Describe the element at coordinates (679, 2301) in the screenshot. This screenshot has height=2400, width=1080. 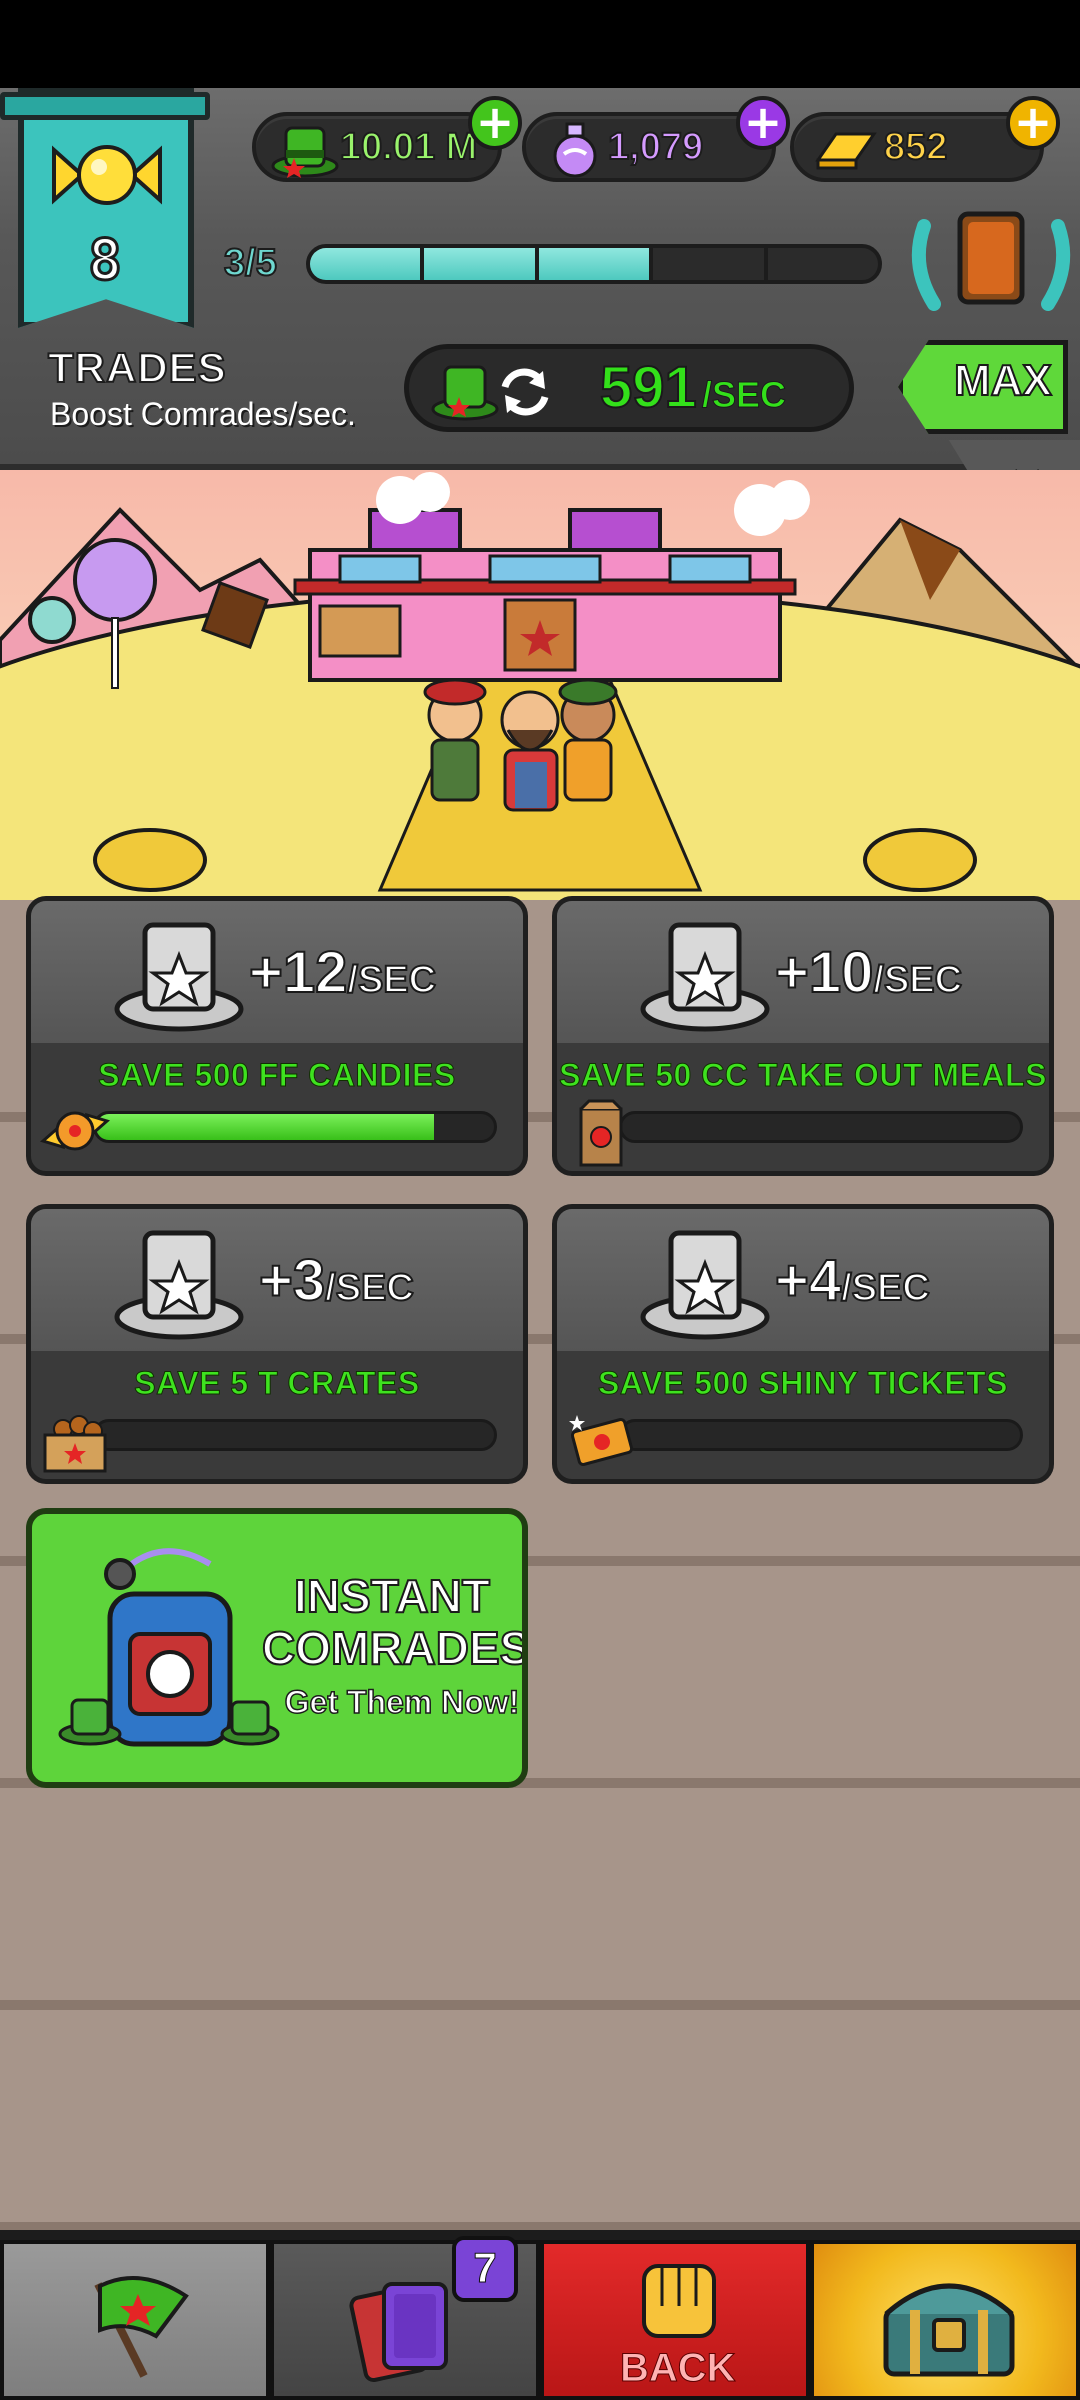
I see `fist-icon` at that location.